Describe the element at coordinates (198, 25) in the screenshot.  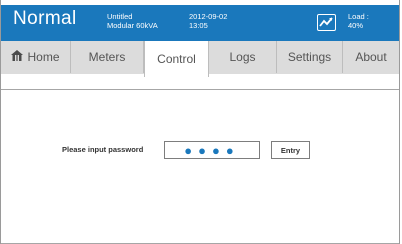
I see `time-text: 13:05` at that location.